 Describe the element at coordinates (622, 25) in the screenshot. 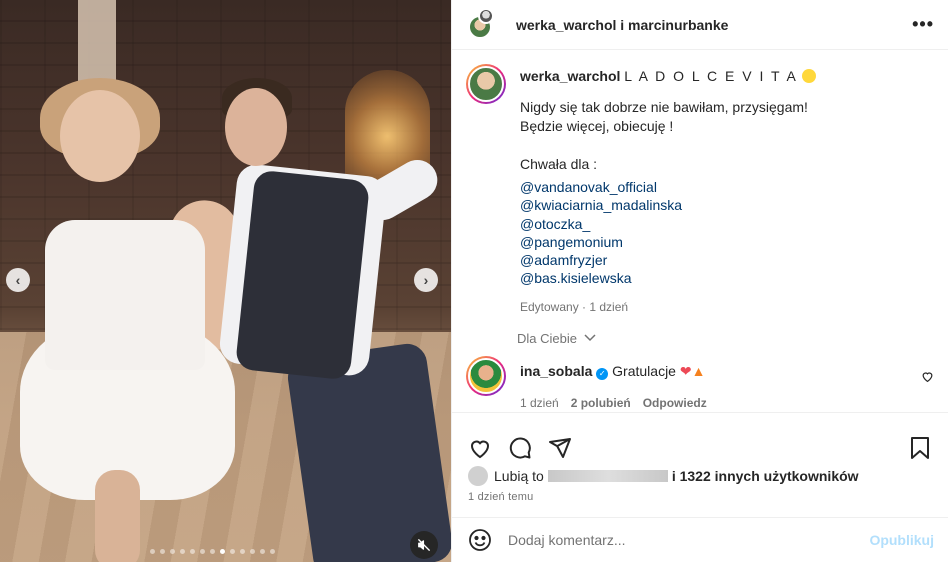

I see `post-authors: werka_warchol i marcinurbanke` at that location.